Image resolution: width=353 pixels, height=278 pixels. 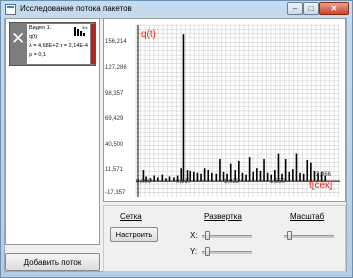 I want to click on x-tick-label: 1,550, so click(x=278, y=182).